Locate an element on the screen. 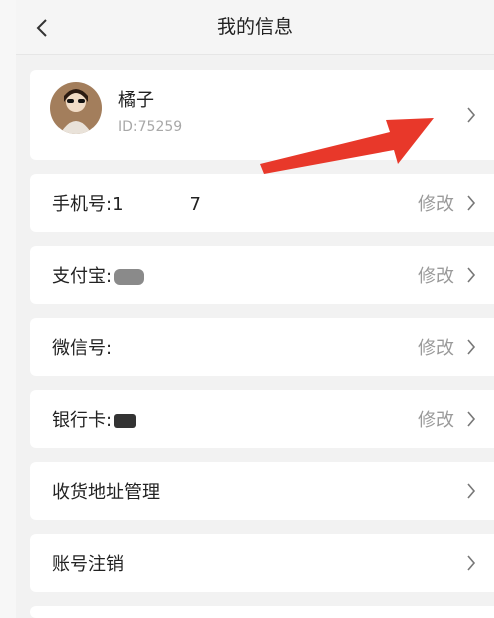 The height and width of the screenshot is (618, 494). nickname: 橘子 is located at coordinates (136, 100).